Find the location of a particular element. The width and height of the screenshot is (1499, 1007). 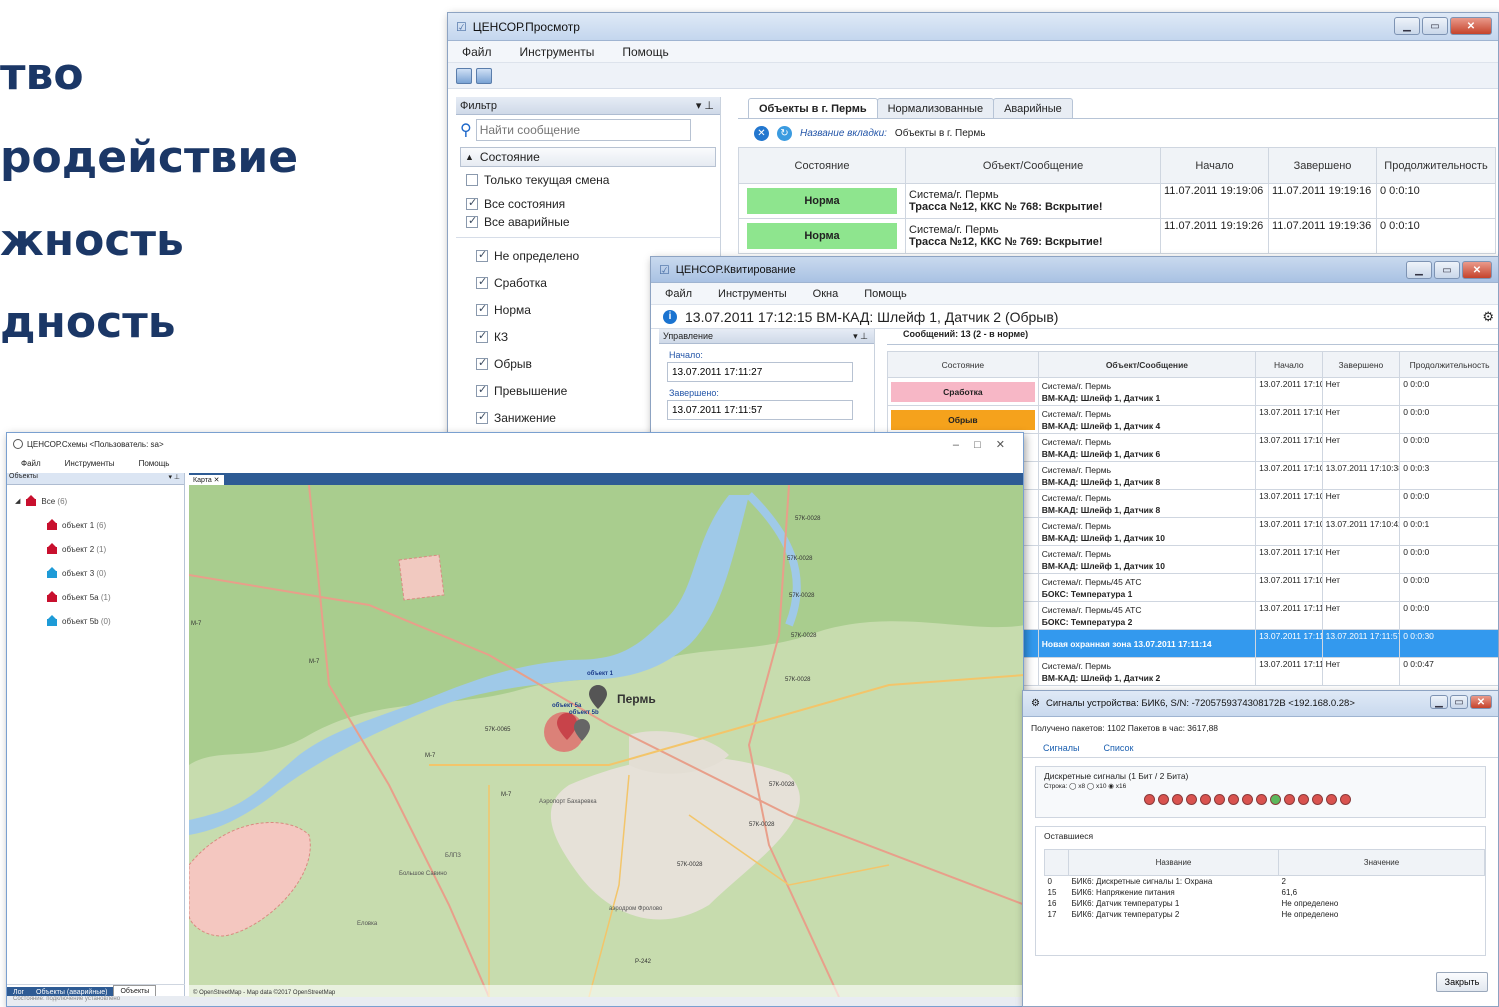

messages-tab: Сообщений: 13 (2 - в норме) is located at coordinates (1192, 337).